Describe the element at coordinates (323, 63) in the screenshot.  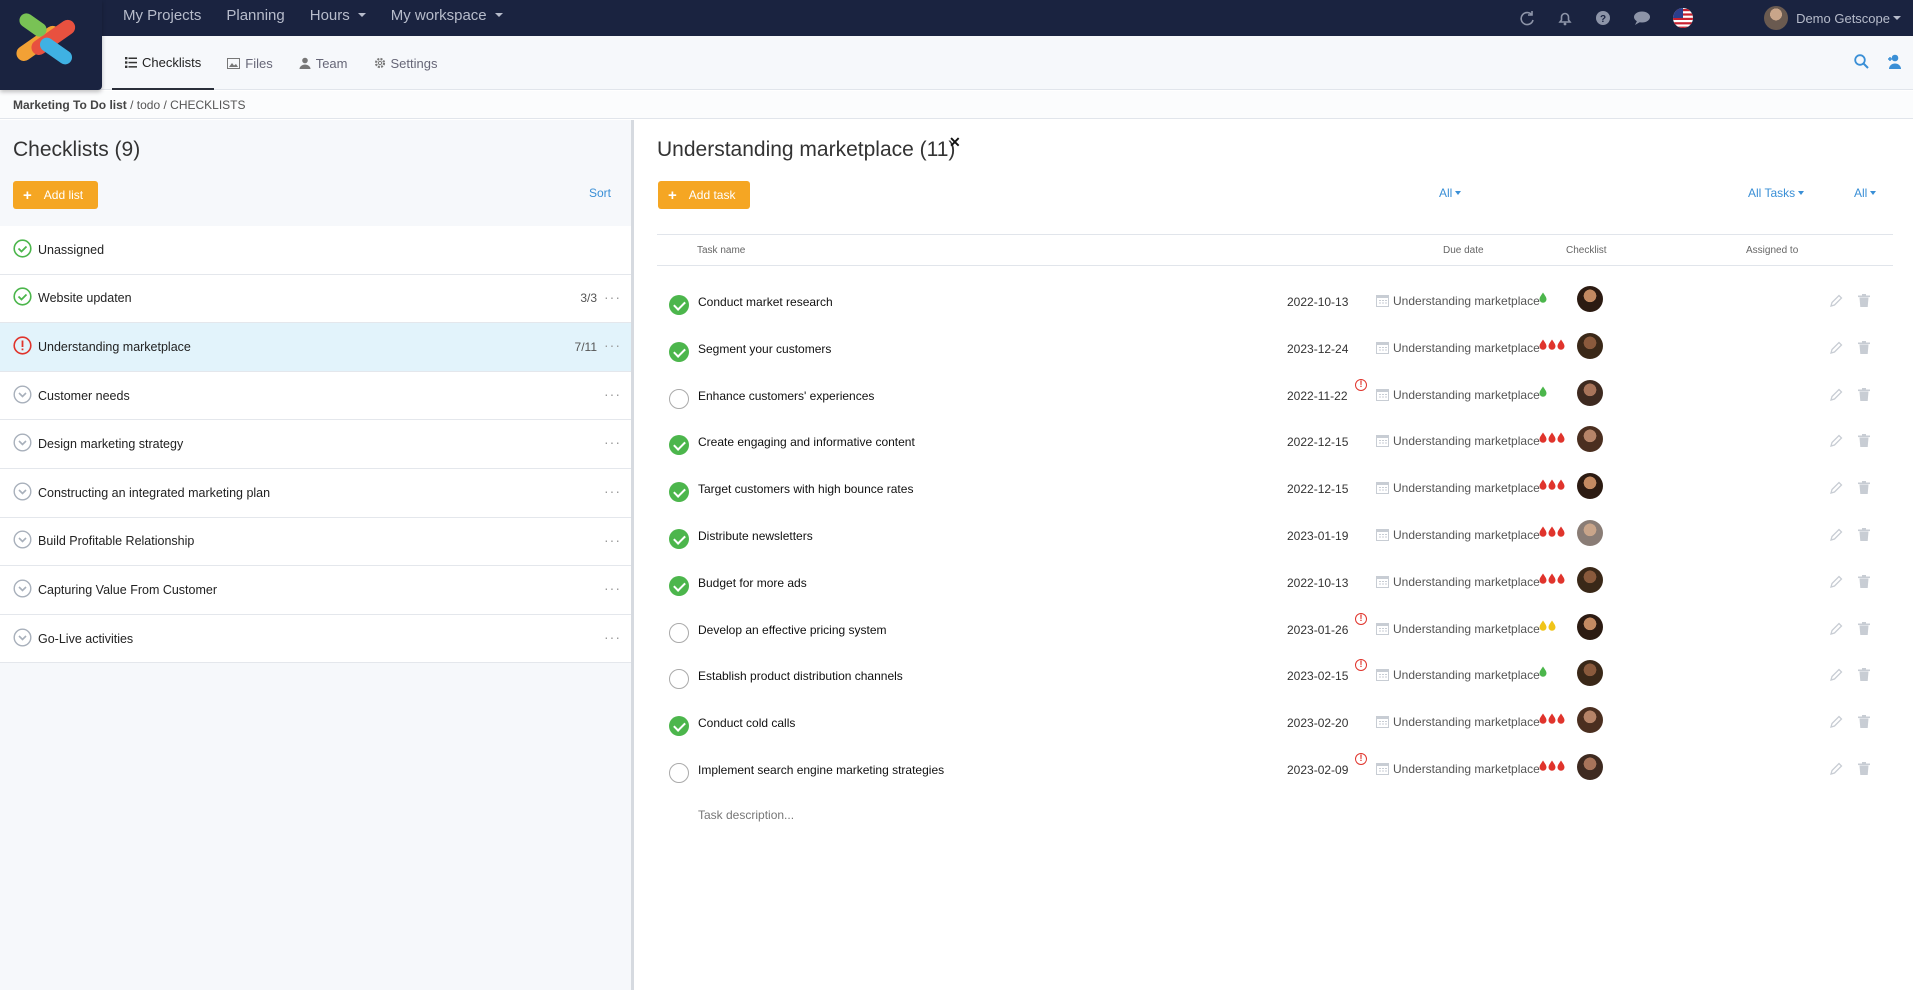
I see `tab-team: Team` at that location.